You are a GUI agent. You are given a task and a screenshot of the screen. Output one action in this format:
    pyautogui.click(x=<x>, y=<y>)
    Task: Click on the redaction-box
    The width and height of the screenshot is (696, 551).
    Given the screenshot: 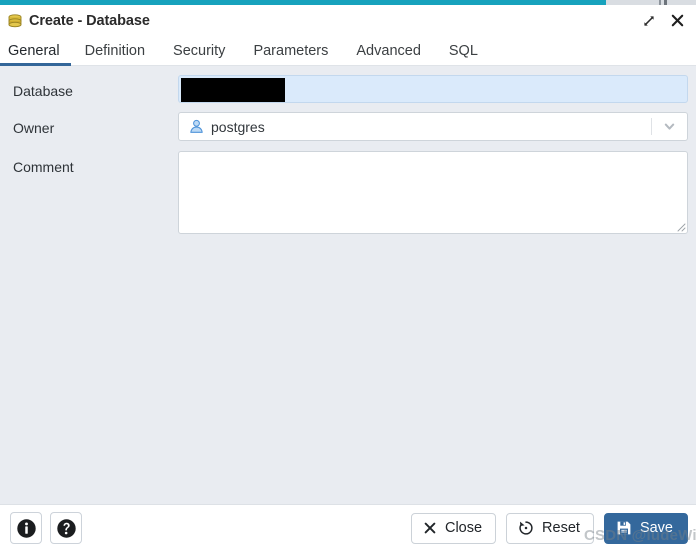 What is the action you would take?
    pyautogui.click(x=233, y=90)
    